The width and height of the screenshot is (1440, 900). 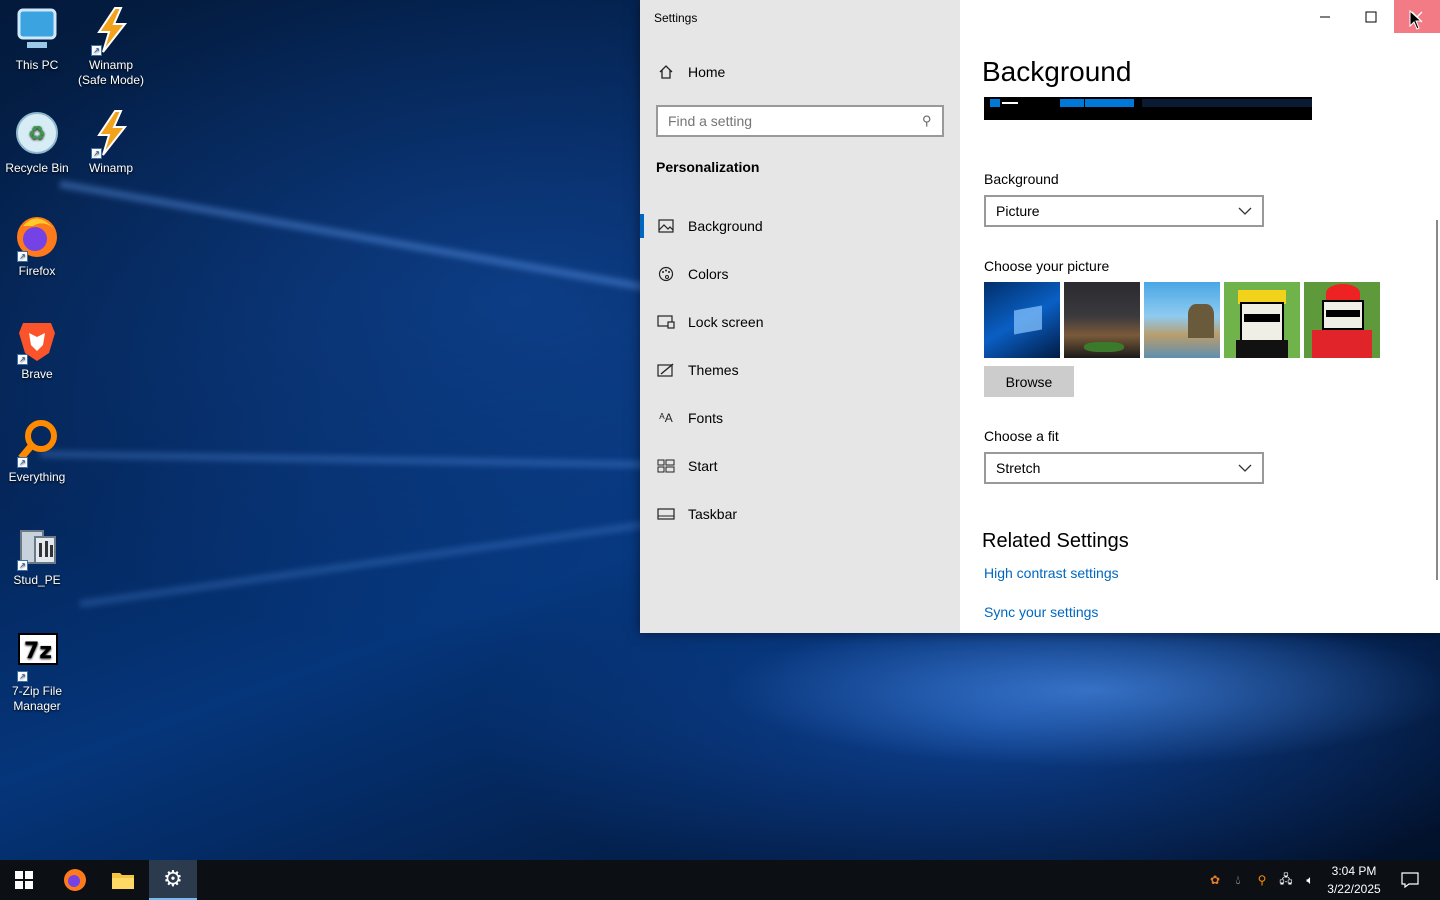 I want to click on search-icon: ⚲, so click(x=927, y=121).